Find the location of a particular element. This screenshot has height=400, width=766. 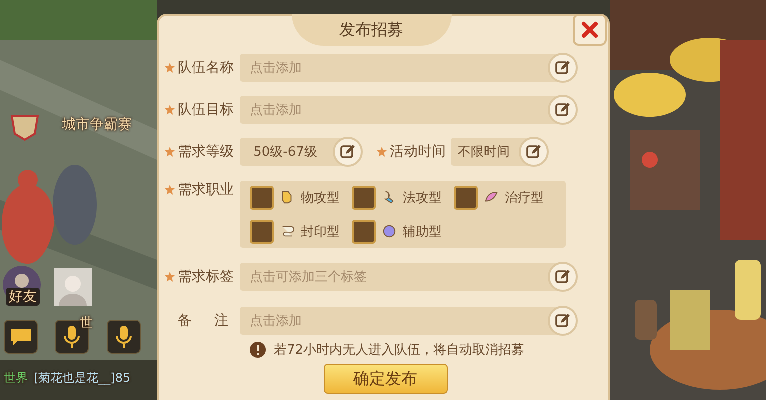

job-label: 封印型 is located at coordinates (320, 232).